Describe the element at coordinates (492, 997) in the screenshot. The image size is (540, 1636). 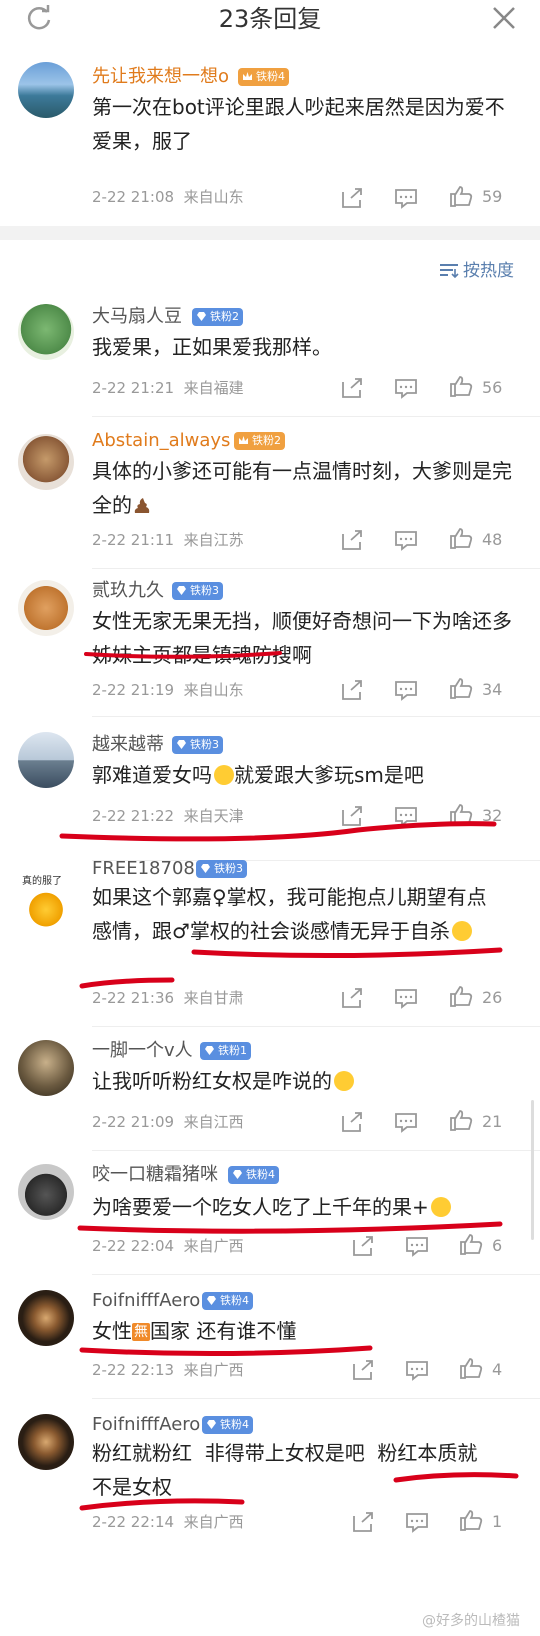
I see `like-count: 26` at that location.